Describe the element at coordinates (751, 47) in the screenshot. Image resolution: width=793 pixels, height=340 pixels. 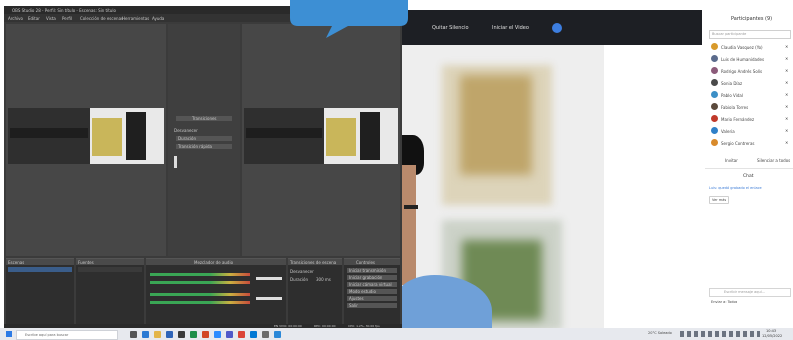
I see `participant-row: Claudia Vasquez (Yo) ✕` at that location.